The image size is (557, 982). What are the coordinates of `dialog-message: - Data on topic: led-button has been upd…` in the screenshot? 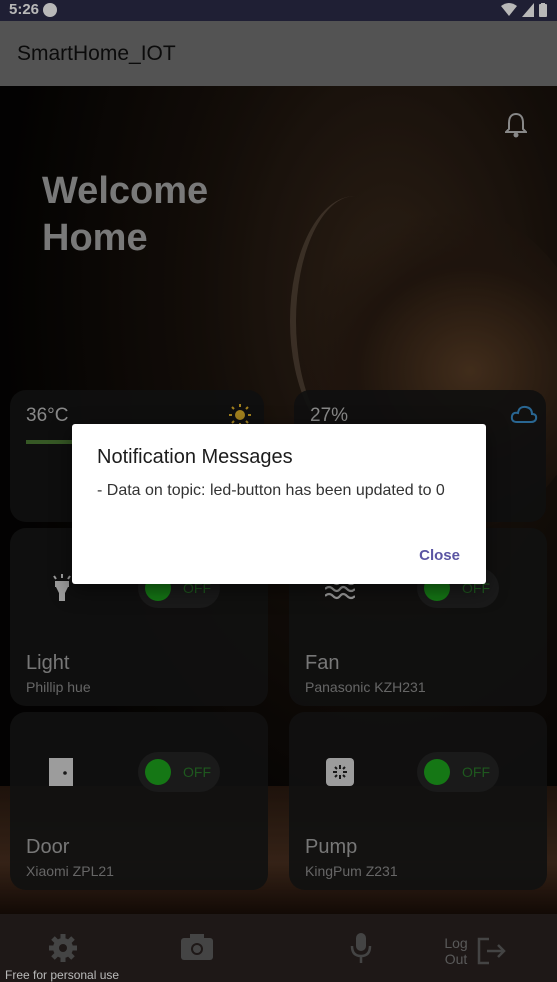 It's located at (271, 490).